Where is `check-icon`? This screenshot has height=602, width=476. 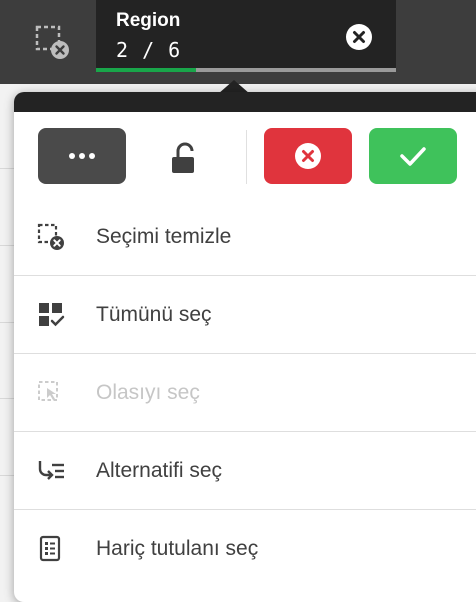 check-icon is located at coordinates (413, 156).